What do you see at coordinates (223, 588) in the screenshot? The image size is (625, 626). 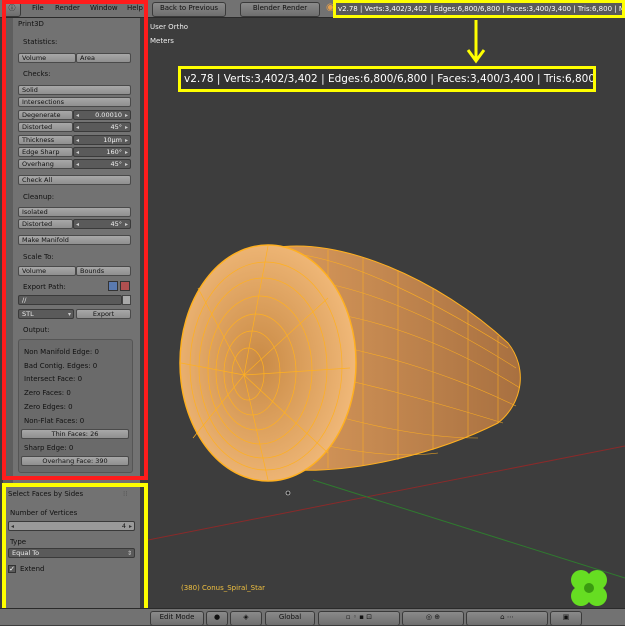 I see `object-info: (380) Conus_Spiral_Star` at bounding box center [223, 588].